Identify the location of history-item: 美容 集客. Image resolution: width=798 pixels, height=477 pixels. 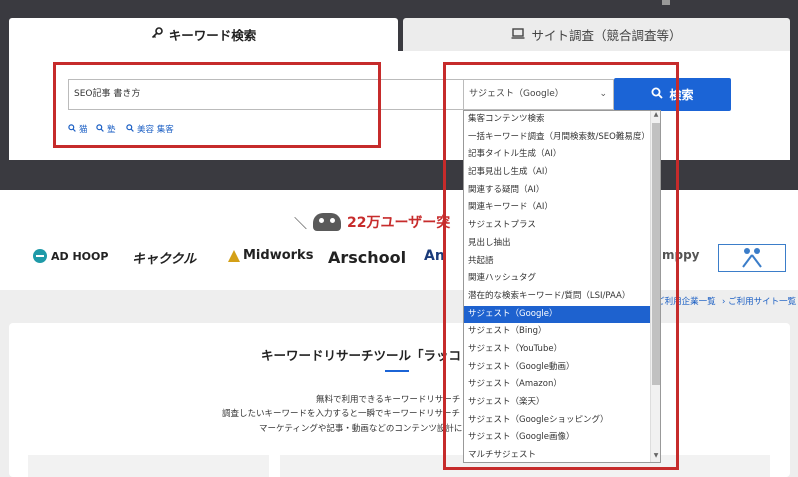
(150, 129).